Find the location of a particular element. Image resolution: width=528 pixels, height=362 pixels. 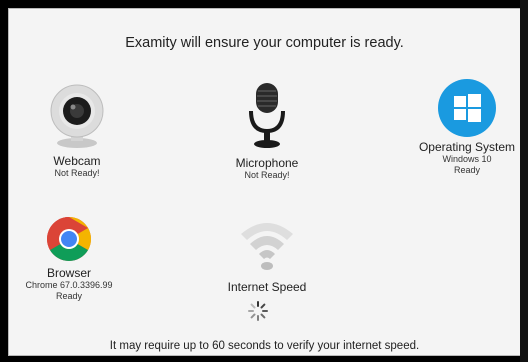

chrome-icon is located at coordinates (69, 239).